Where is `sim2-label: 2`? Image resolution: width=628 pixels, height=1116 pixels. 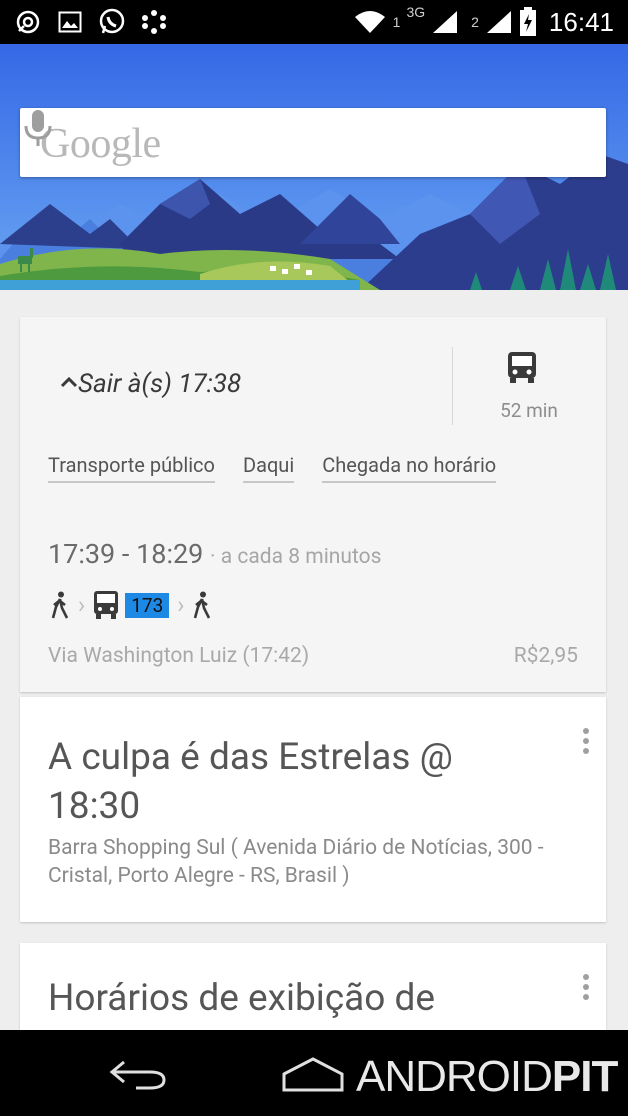
sim2-label: 2 is located at coordinates (475, 22).